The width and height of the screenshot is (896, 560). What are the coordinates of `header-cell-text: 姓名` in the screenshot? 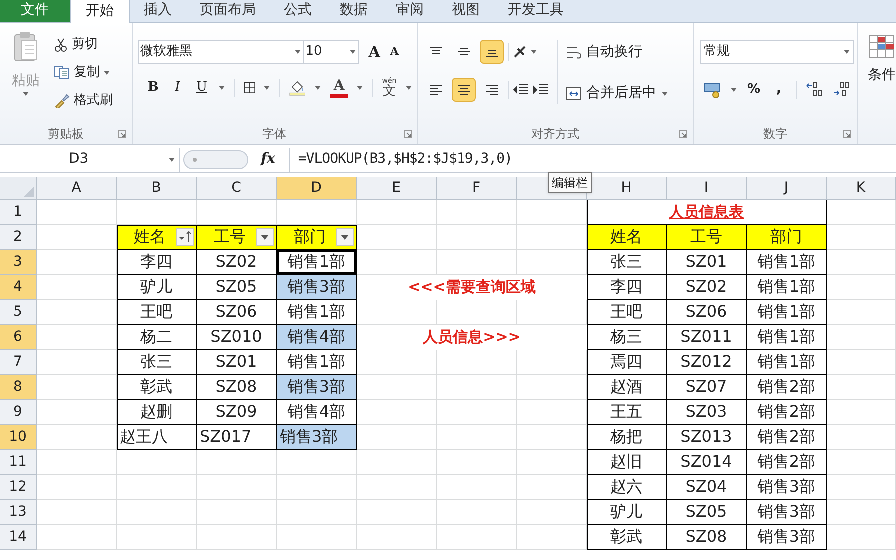 It's located at (150, 237).